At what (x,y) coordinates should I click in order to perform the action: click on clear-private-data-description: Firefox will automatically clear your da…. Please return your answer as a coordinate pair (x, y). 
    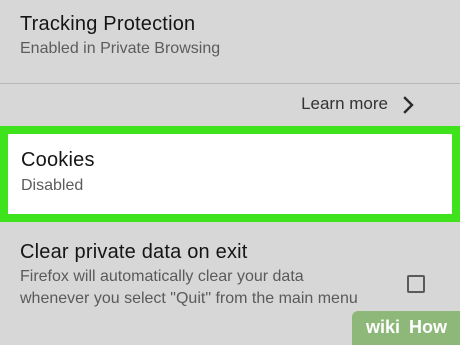
    Looking at the image, I should click on (189, 287).